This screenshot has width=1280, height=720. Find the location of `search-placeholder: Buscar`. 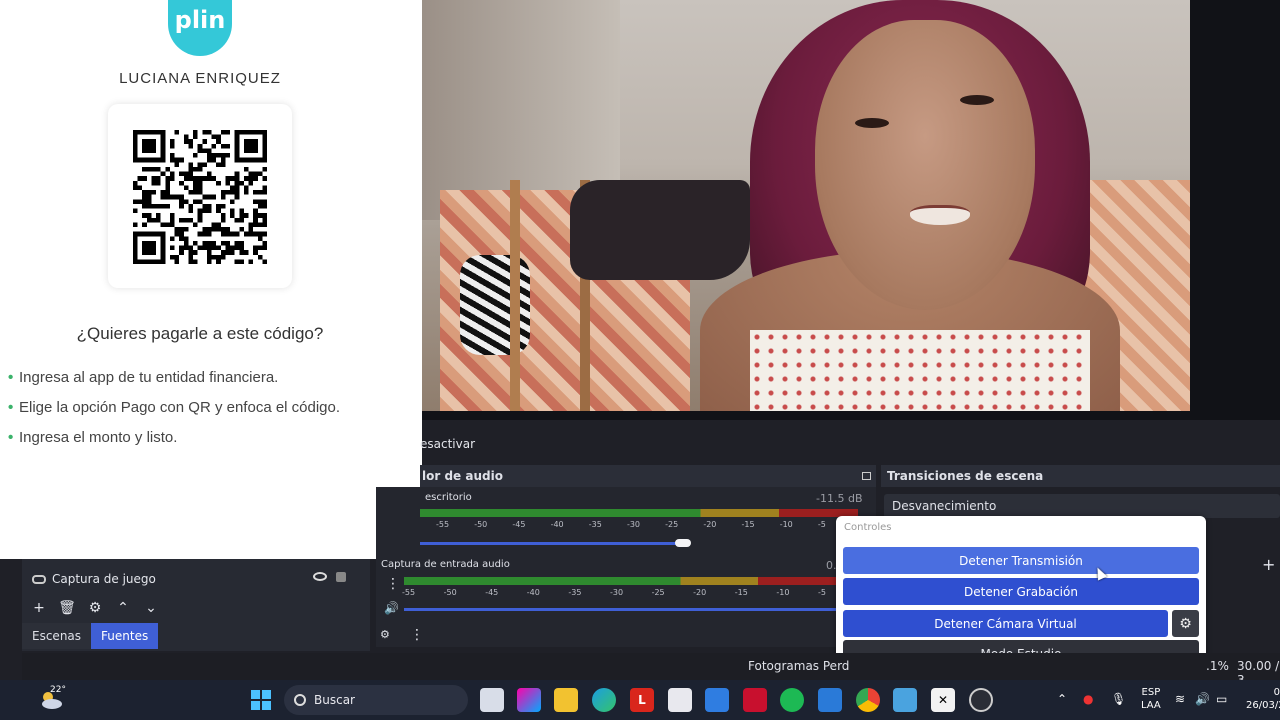

search-placeholder: Buscar is located at coordinates (334, 700).